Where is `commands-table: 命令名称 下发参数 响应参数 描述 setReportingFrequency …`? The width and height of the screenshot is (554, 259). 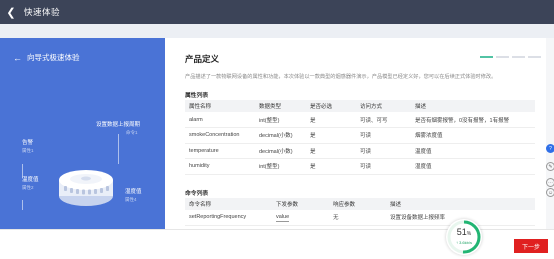 commands-table: 命令名称 下发参数 响应参数 描述 setReportingFrequency … is located at coordinates (360, 212).